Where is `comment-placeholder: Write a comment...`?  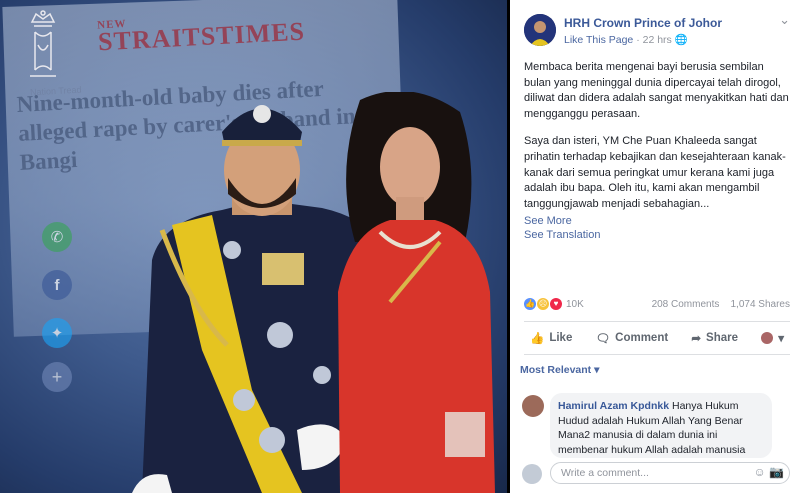
comment-placeholder: Write a comment... is located at coordinates (605, 473).